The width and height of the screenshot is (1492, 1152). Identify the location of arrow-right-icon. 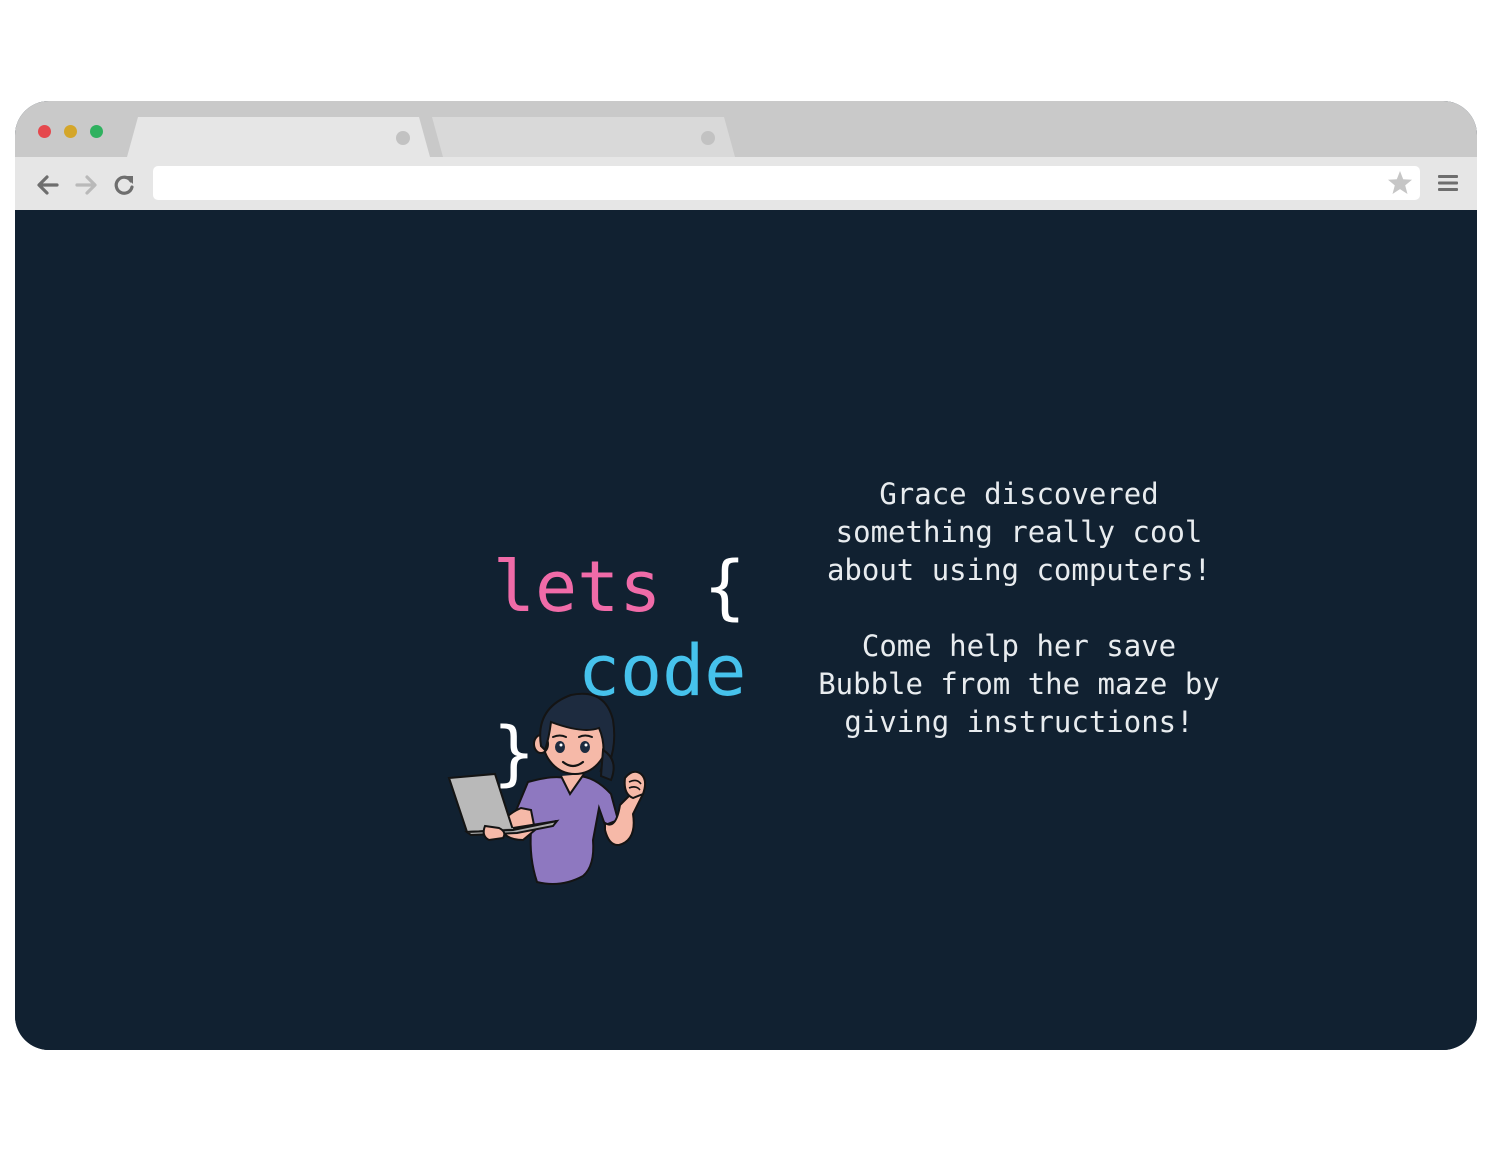
(86, 185).